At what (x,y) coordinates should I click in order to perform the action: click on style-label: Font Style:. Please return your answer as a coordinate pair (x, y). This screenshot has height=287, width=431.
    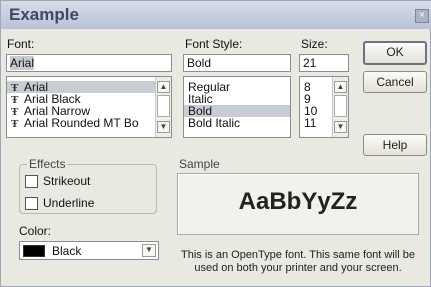
    Looking at the image, I should click on (214, 44).